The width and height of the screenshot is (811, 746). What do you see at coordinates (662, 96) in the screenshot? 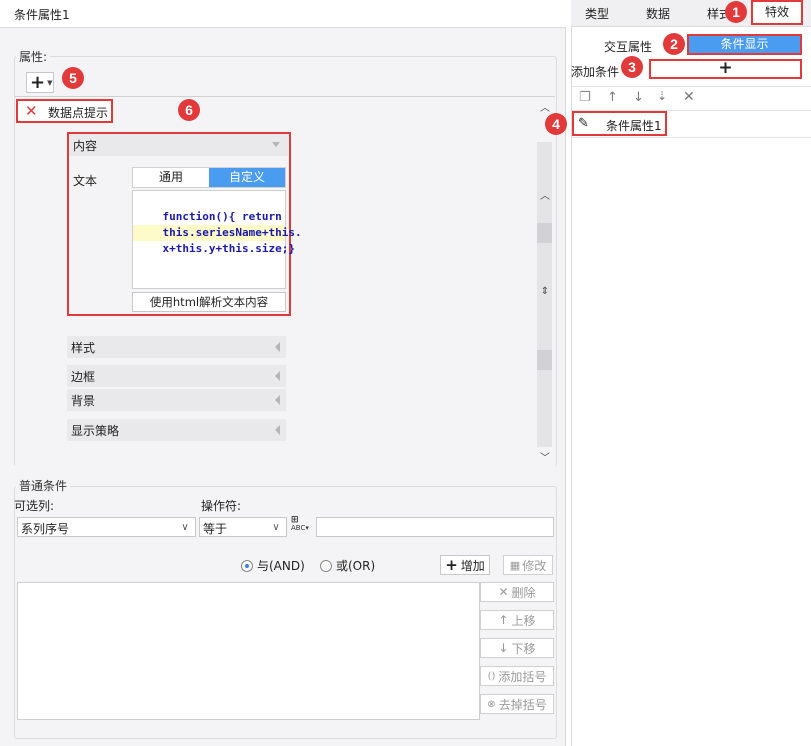
I see `move-to-bottom-icon: ⇣` at bounding box center [662, 96].